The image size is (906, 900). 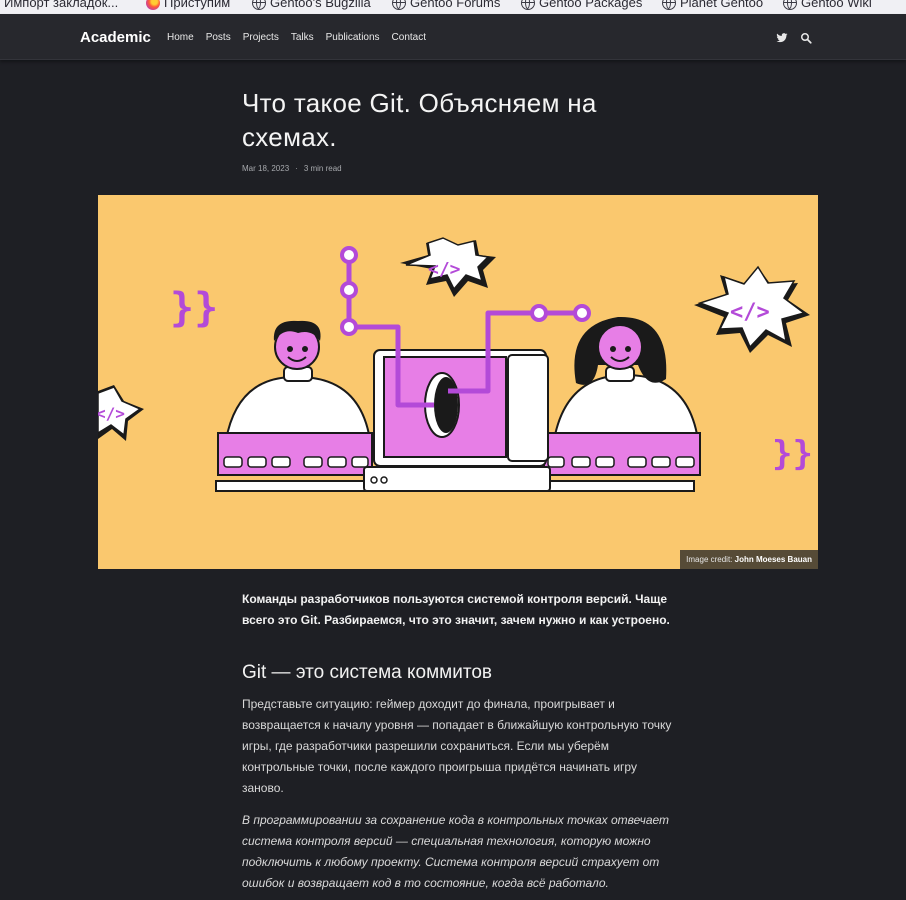 I want to click on section-heading: Git — это система коммитов, so click(x=367, y=672).